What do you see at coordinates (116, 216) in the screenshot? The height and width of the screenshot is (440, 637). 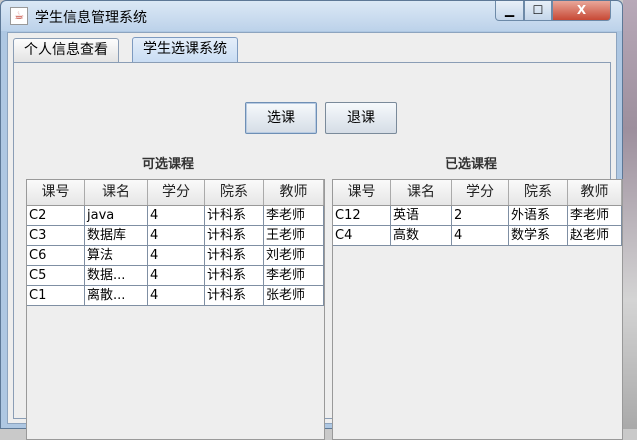 I see `cell-name: java` at bounding box center [116, 216].